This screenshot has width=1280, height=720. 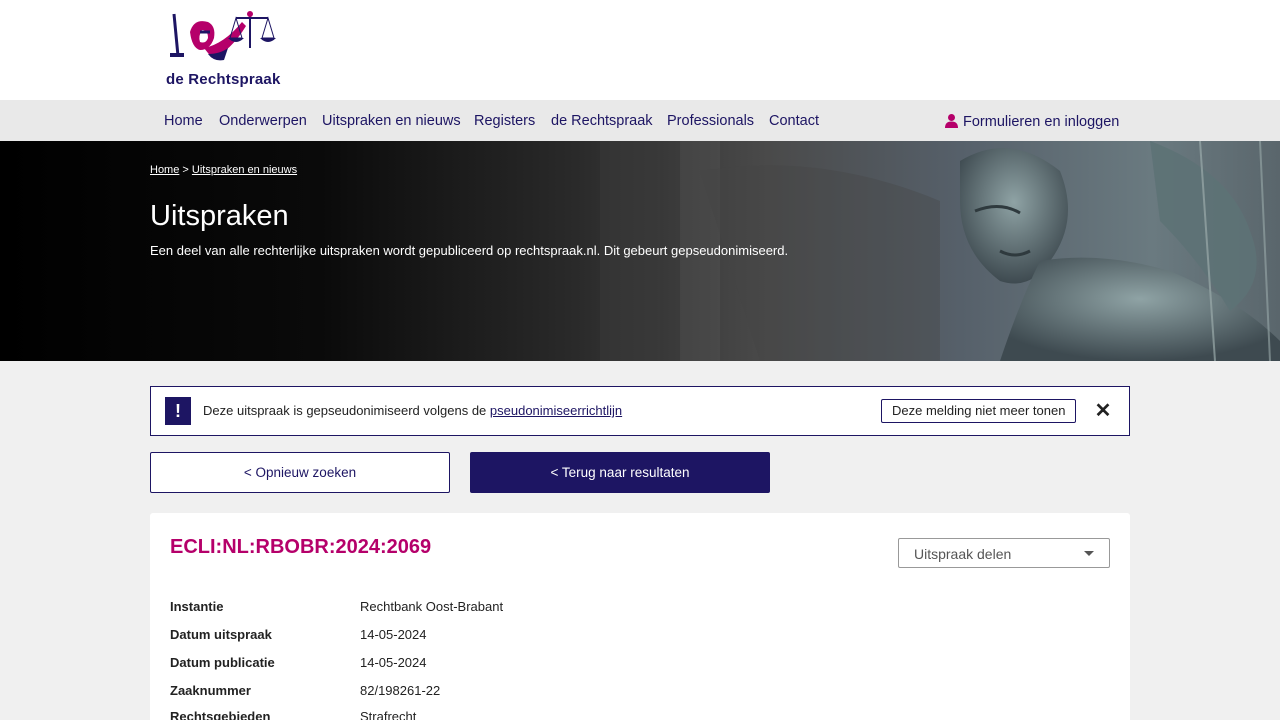 I want to click on login-link: Formulieren en inloggen, so click(x=1031, y=121).